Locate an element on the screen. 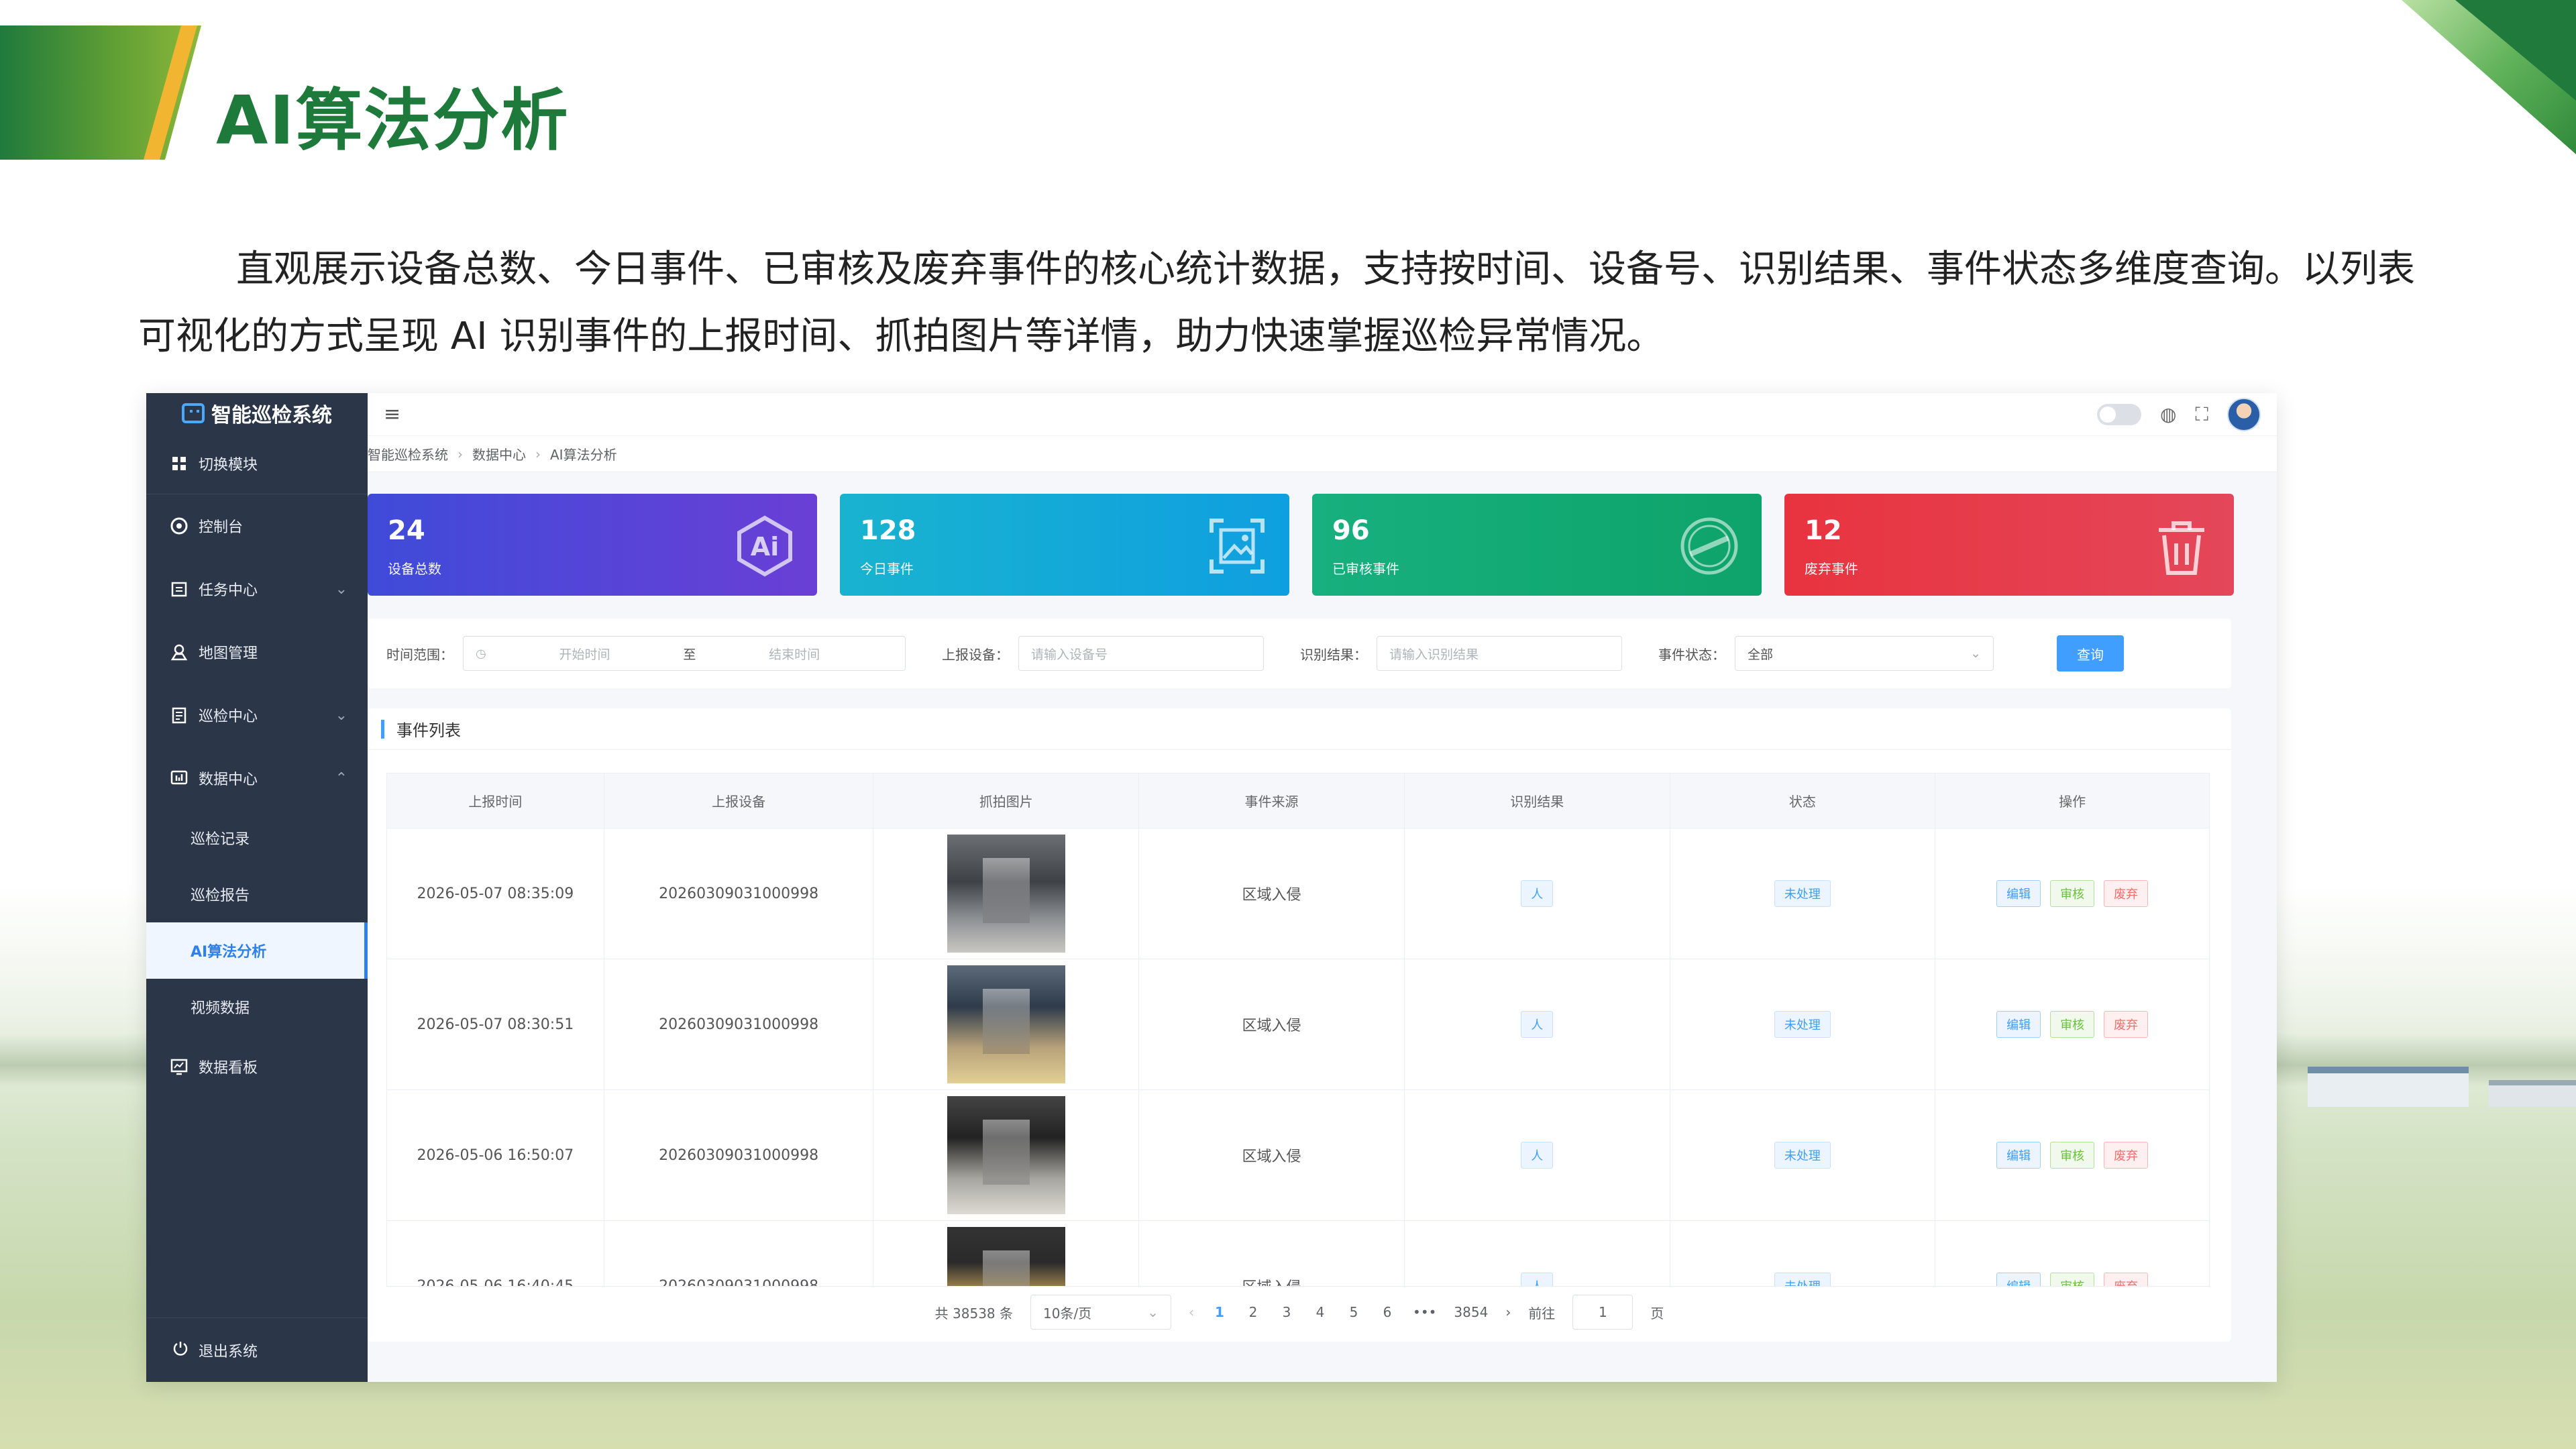 The width and height of the screenshot is (2576, 1449). stat-card-device-total: 24 设备总数 Ai is located at coordinates (592, 545).